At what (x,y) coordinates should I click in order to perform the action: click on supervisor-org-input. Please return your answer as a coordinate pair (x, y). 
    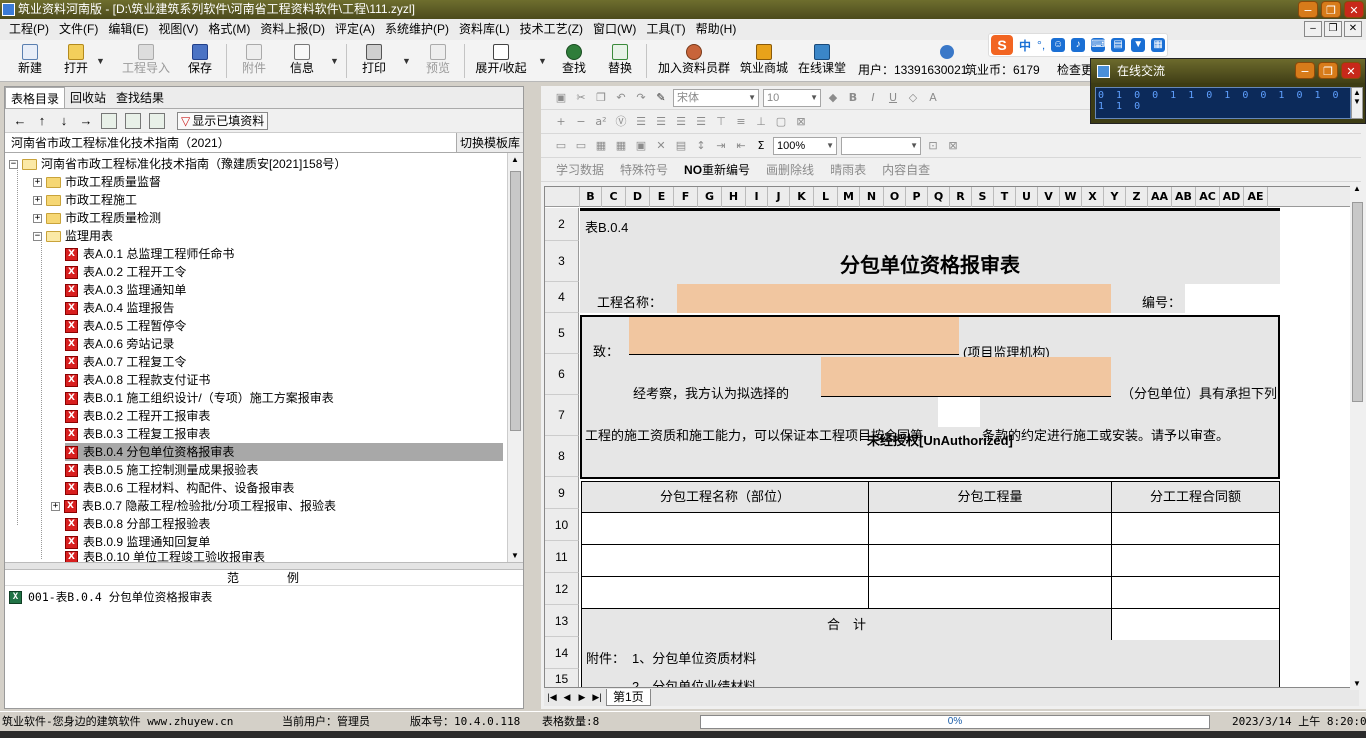
    Looking at the image, I should click on (794, 336).